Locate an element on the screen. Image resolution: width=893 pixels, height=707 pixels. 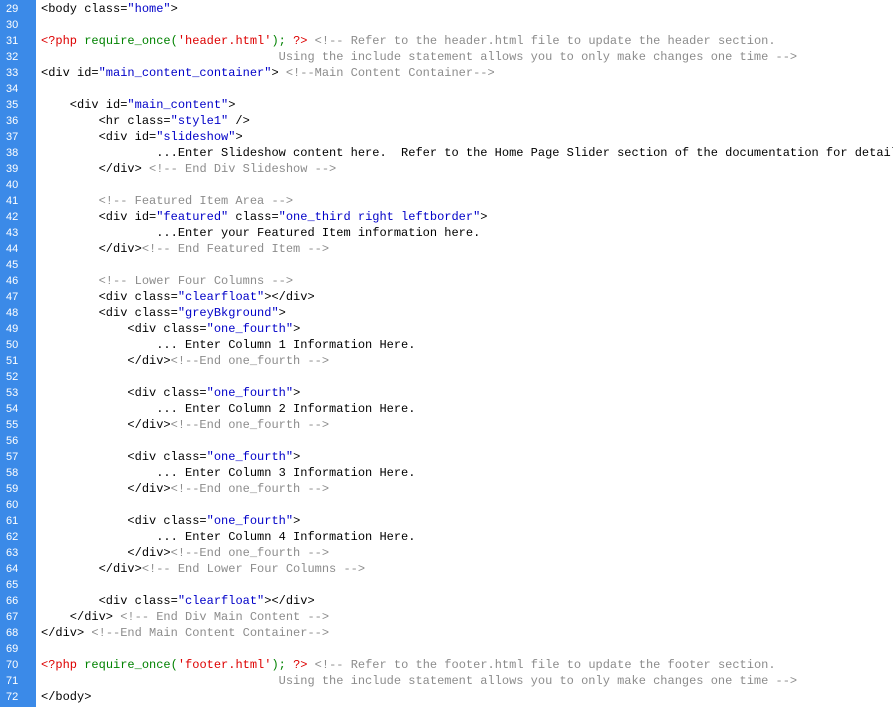
code-line: 45 is located at coordinates (446, 265).